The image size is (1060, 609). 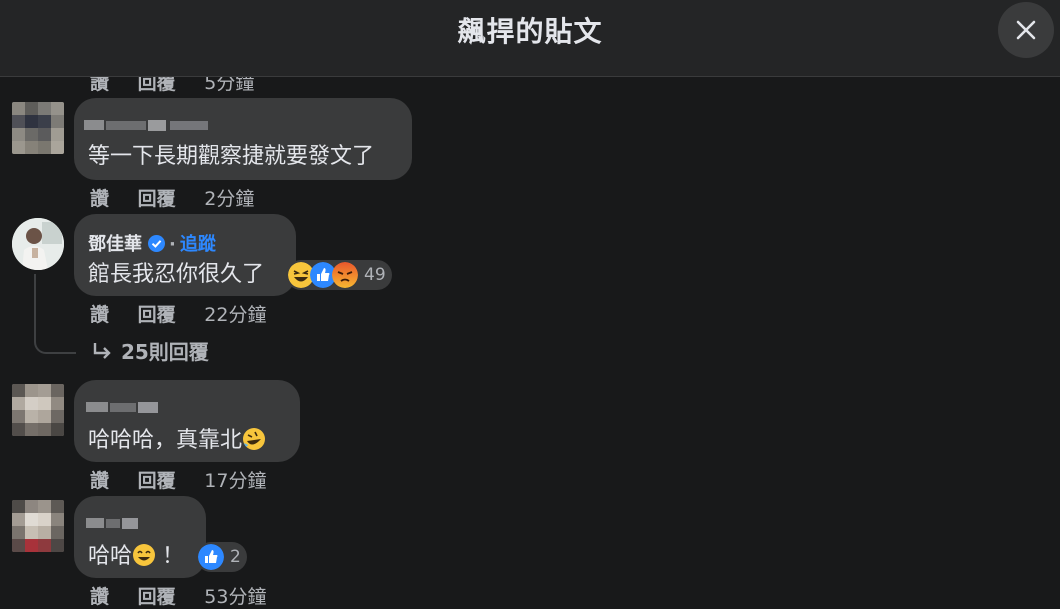 What do you see at coordinates (231, 156) in the screenshot?
I see `comment-text: 等一下長期觀察捷就要發文了` at bounding box center [231, 156].